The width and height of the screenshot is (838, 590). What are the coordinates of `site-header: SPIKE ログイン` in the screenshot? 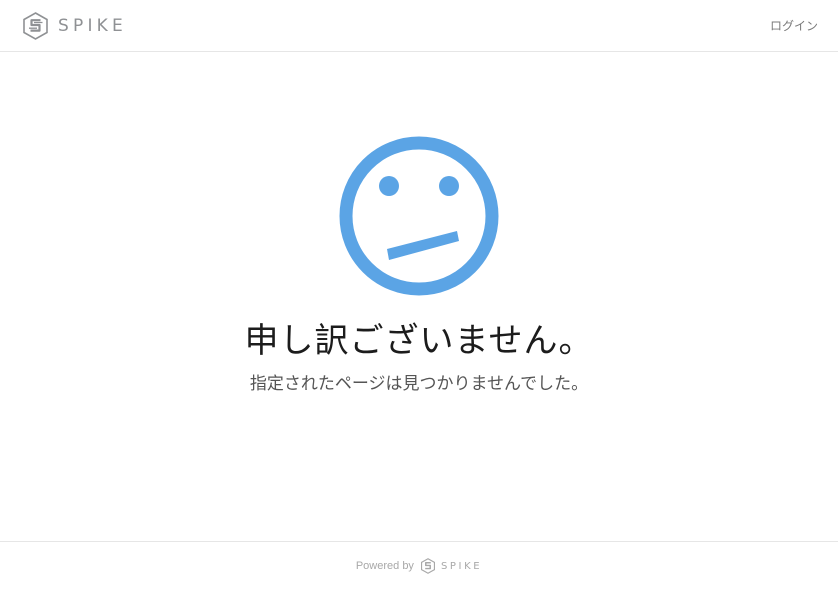 It's located at (419, 26).